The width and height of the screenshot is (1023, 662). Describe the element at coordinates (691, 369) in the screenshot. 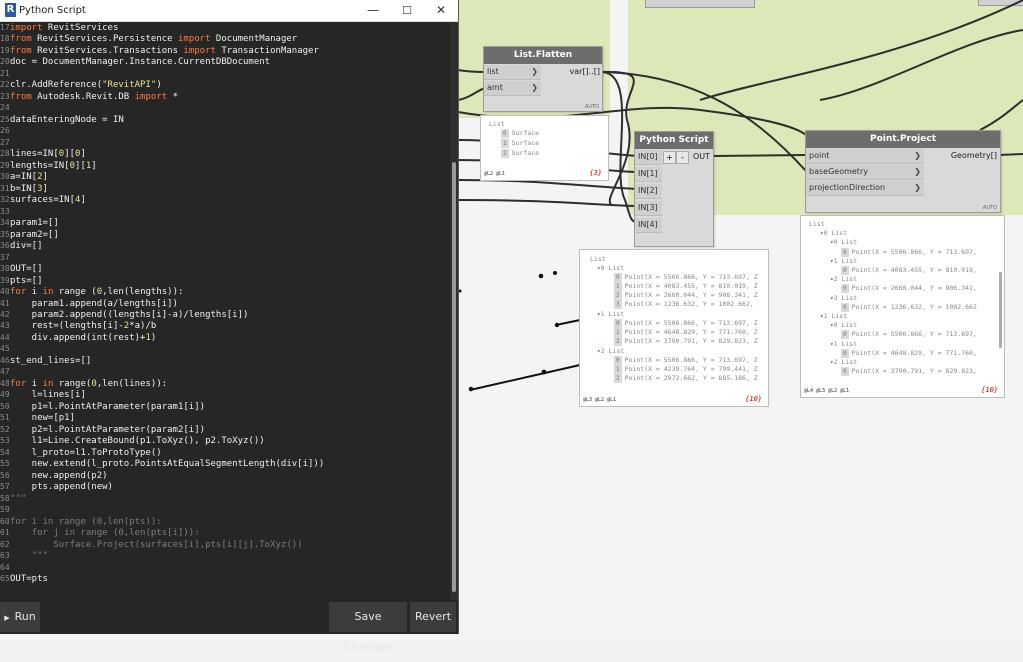

I see `item-value: Point(X = 4239.764, Y = 799.441, Z` at that location.